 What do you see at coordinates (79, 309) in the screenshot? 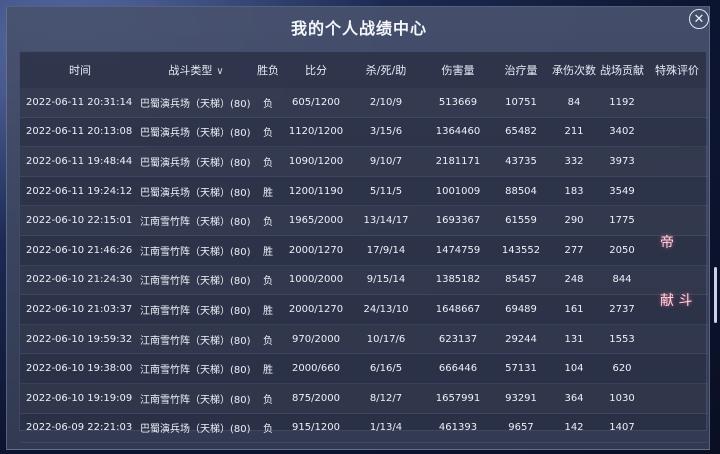
I see `cell-time: 2022-06-10 21:03:37` at bounding box center [79, 309].